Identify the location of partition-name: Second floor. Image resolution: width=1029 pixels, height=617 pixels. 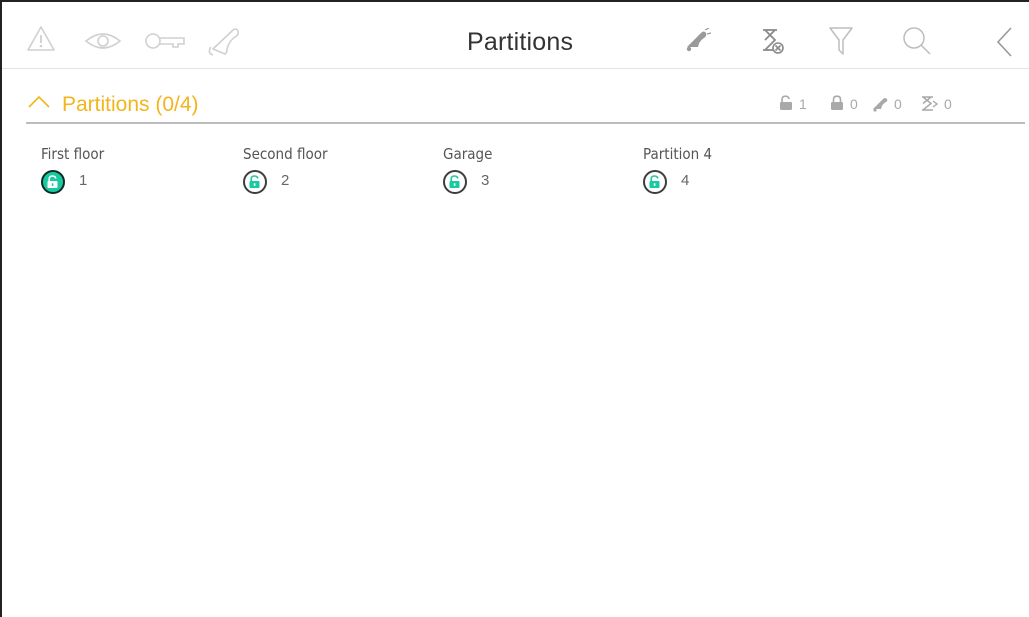
(285, 154).